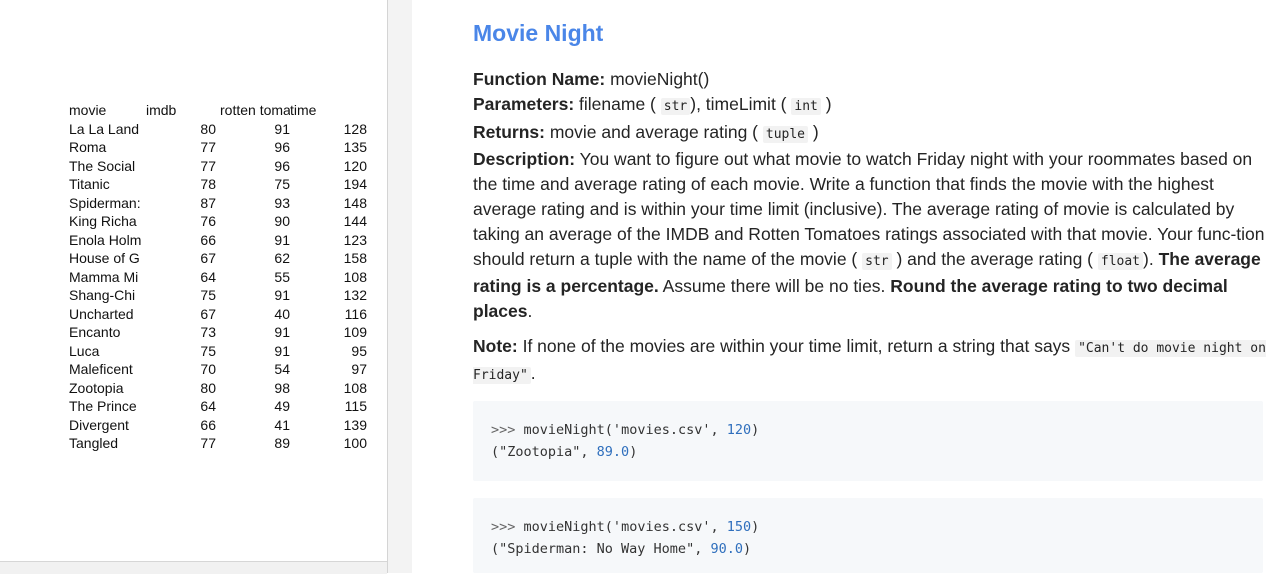 Image resolution: width=1273 pixels, height=574 pixels. What do you see at coordinates (328, 147) in the screenshot?
I see `cell-time: 135` at bounding box center [328, 147].